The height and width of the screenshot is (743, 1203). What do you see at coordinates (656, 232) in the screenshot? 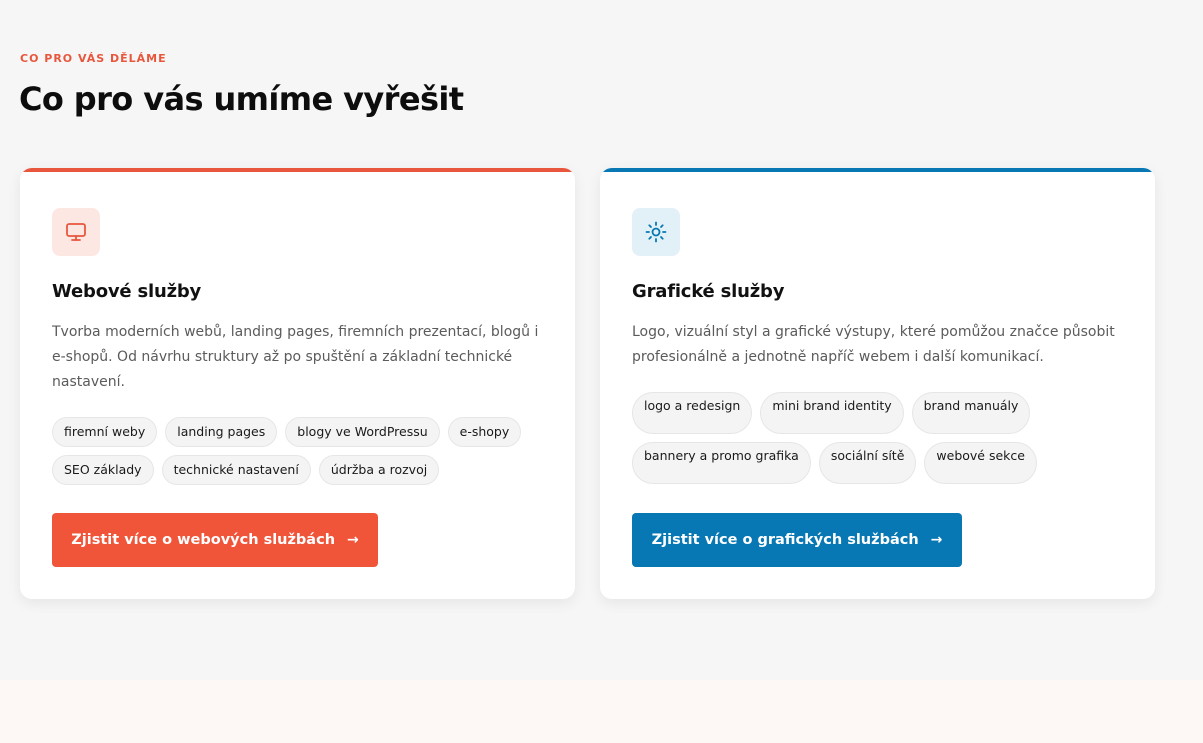
I see `sun-icon` at bounding box center [656, 232].